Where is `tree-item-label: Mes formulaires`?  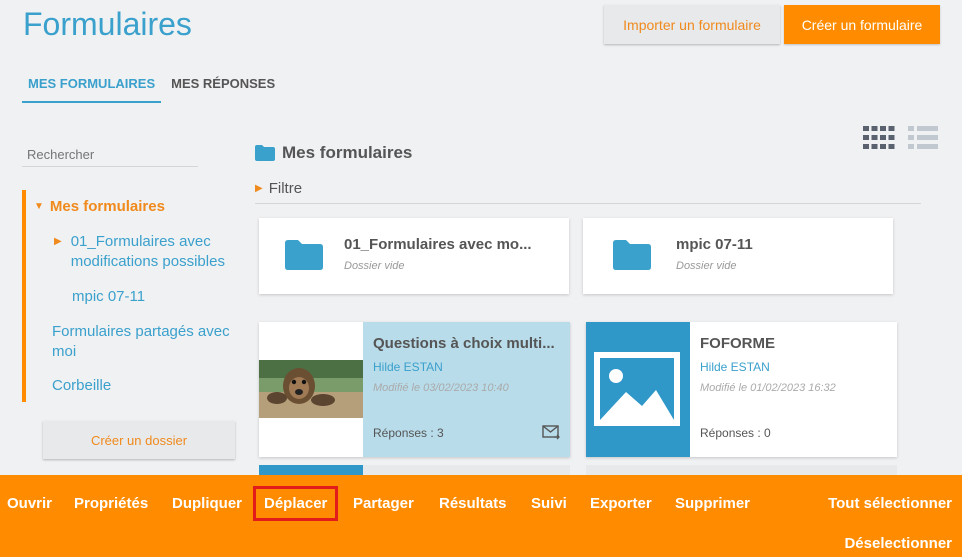
tree-item-label: Mes formulaires is located at coordinates (107, 206).